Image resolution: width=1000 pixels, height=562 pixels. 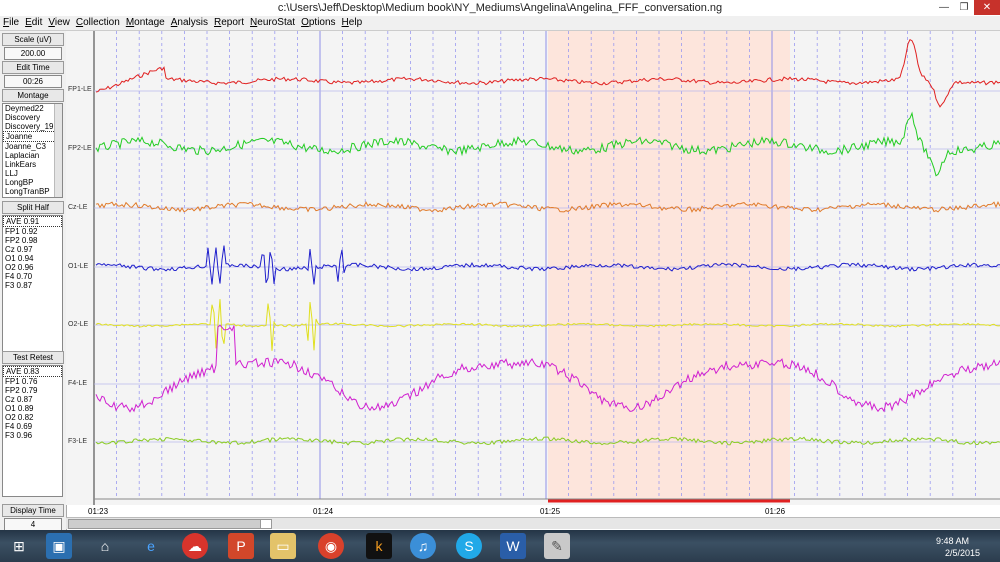 What do you see at coordinates (964, 7) in the screenshot?
I see `maximize-button: ❐` at bounding box center [964, 7].